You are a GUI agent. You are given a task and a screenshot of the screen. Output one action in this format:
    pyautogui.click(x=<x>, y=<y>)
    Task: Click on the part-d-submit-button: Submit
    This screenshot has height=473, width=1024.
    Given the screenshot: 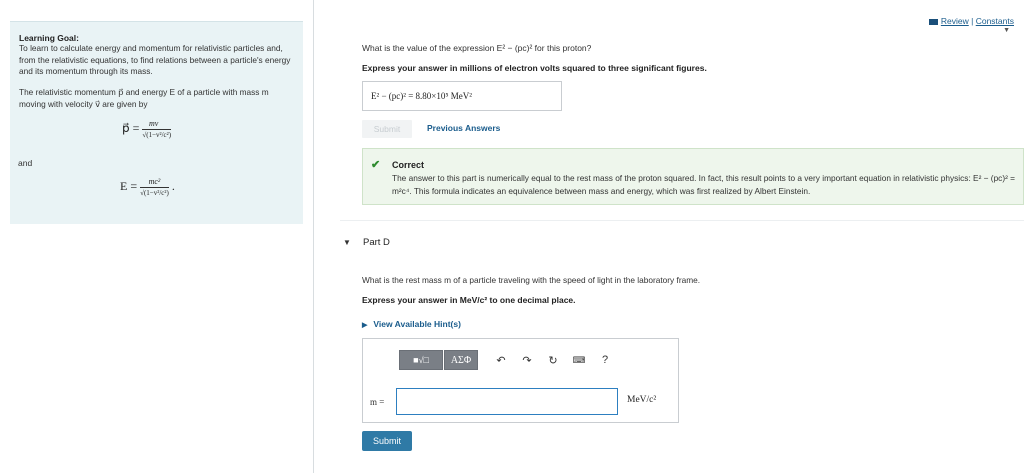 What is the action you would take?
    pyautogui.click(x=387, y=441)
    